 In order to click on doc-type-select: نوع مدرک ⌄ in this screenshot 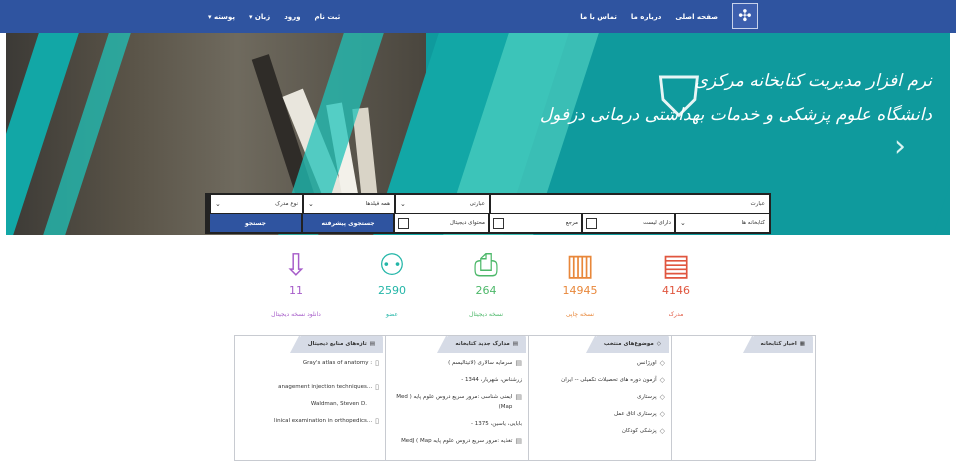, I will do `click(256, 204)`.